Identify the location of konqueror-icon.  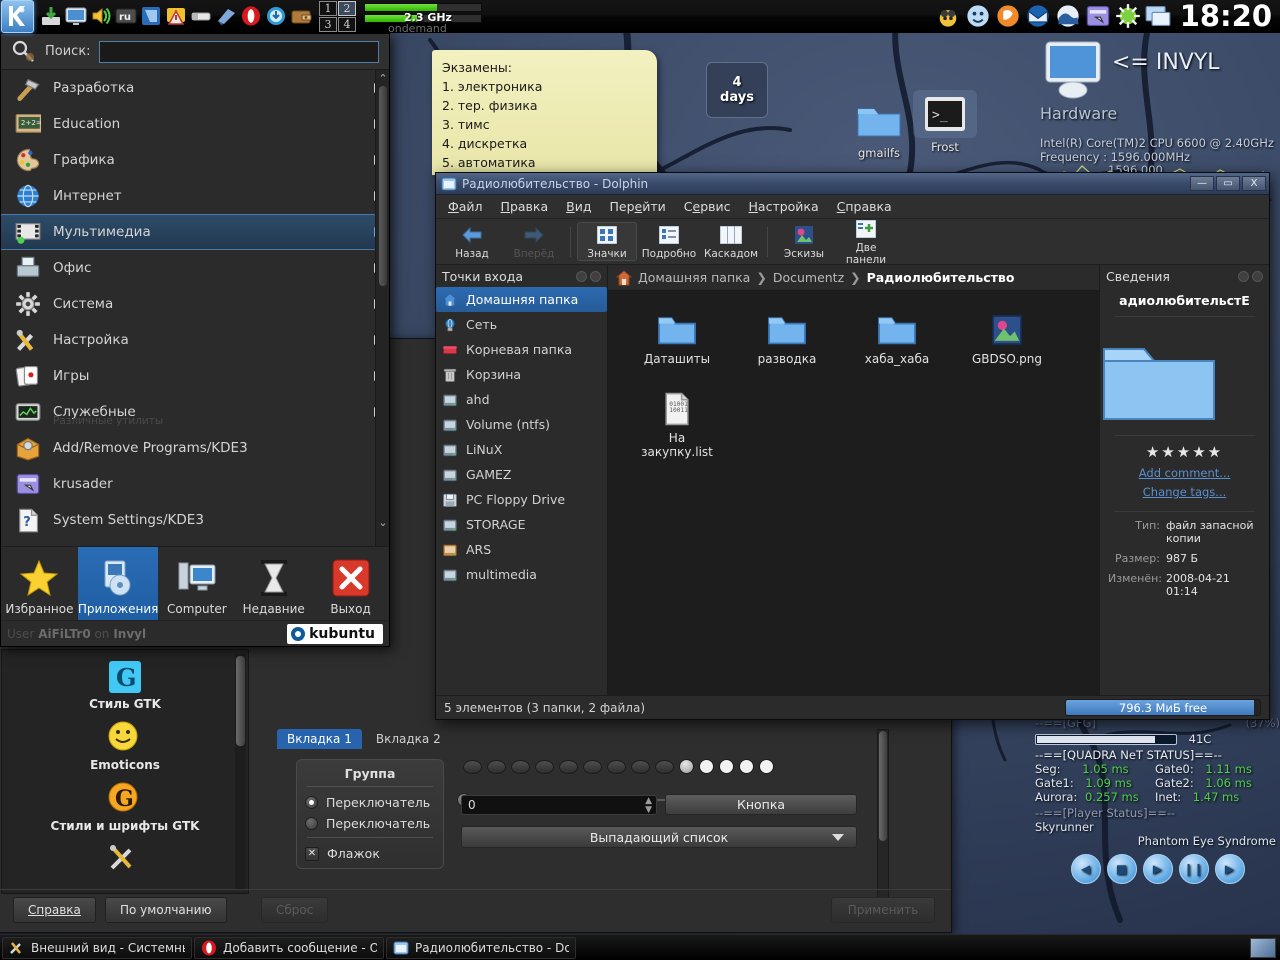
(1068, 16).